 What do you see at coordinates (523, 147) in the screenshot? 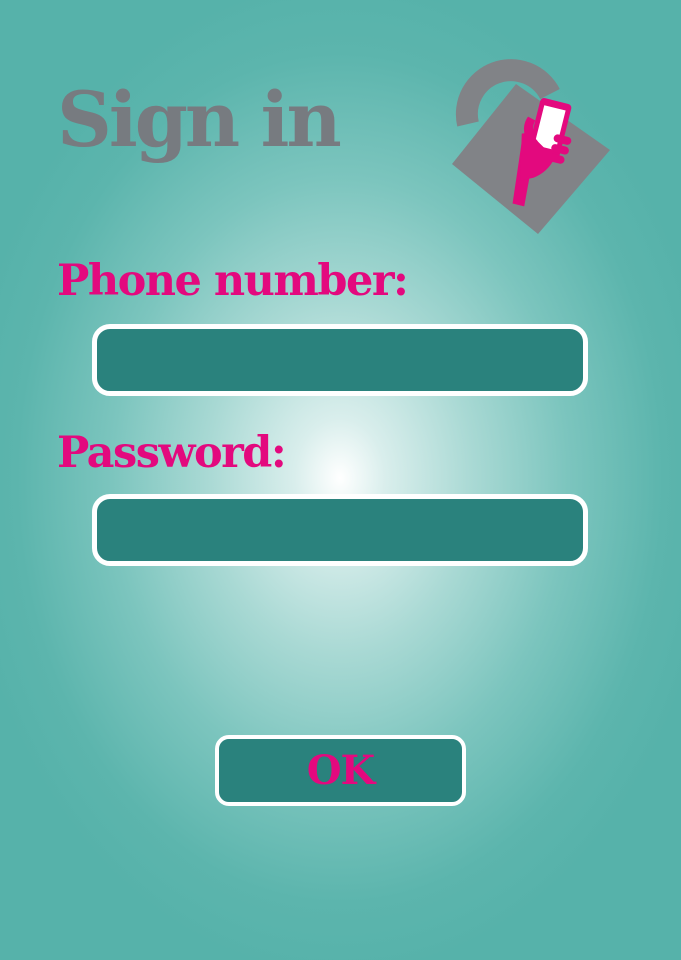
I see `padlock-phone-icon` at bounding box center [523, 147].